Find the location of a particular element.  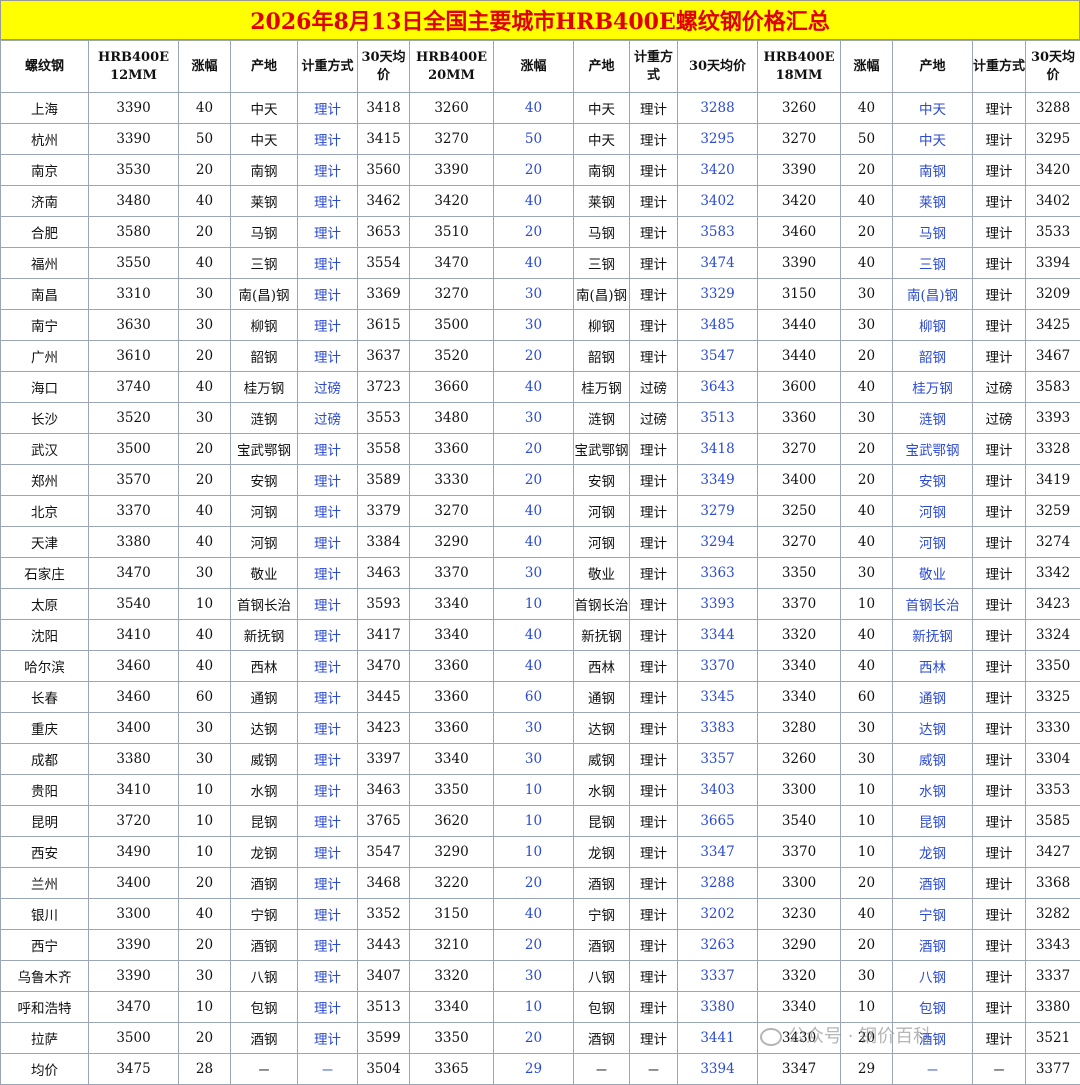

table-cell: 3470 is located at coordinates (134, 573).